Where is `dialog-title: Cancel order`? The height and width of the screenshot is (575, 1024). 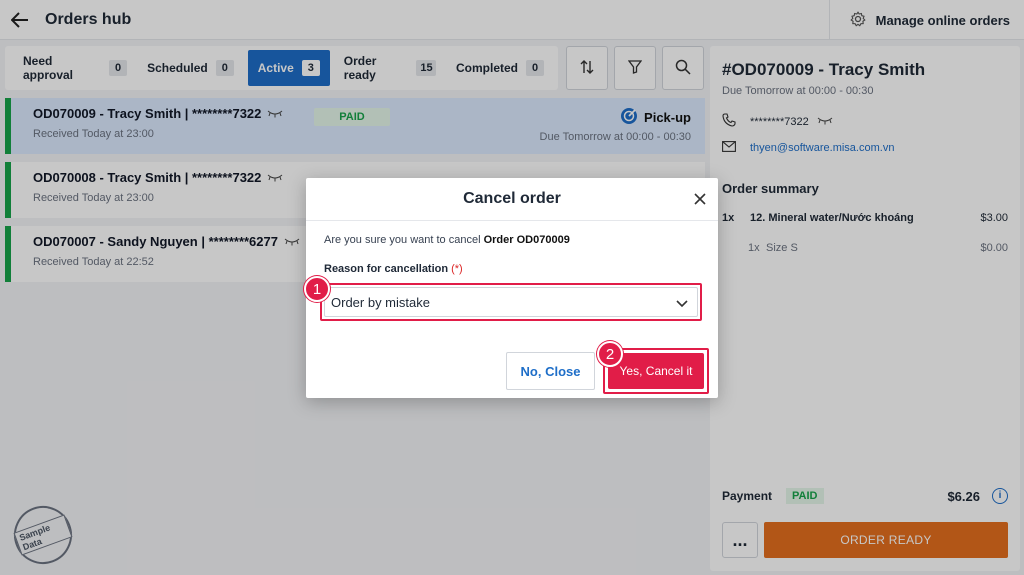
dialog-title: Cancel order is located at coordinates (512, 198).